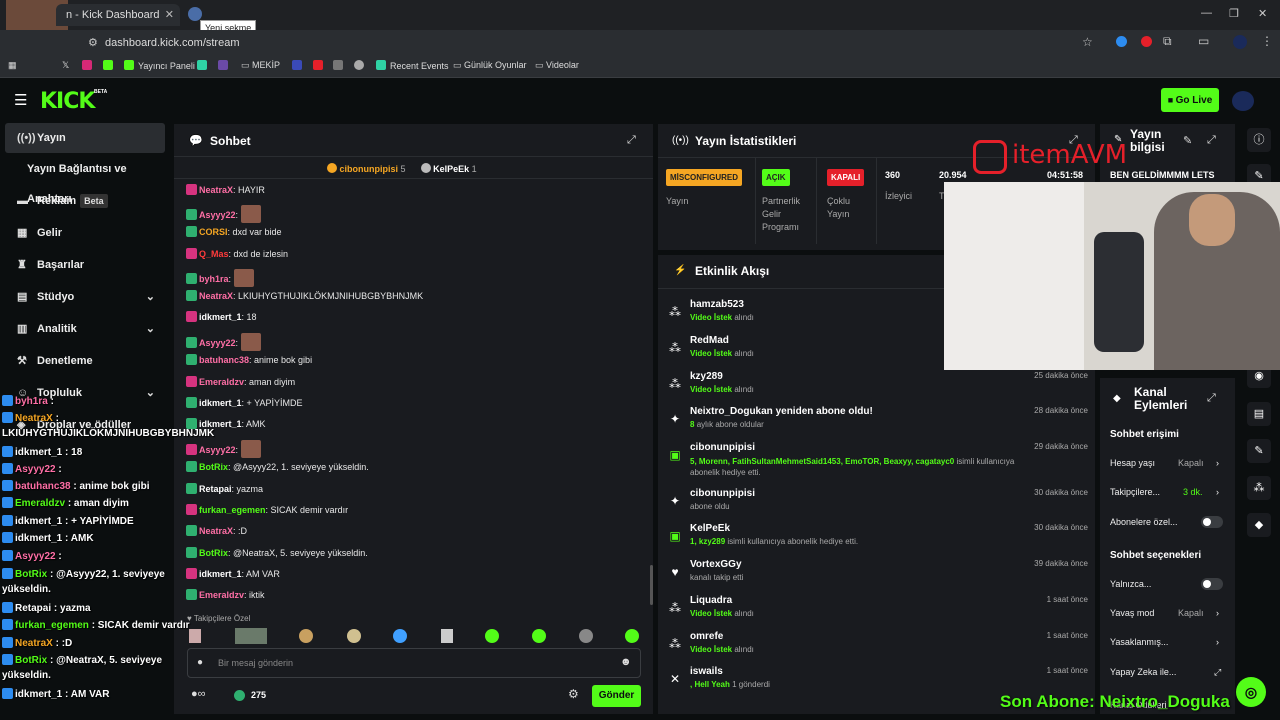 The image size is (1280, 720). Describe the element at coordinates (1259, 488) in the screenshot. I see `community-icon: ⁂` at that location.